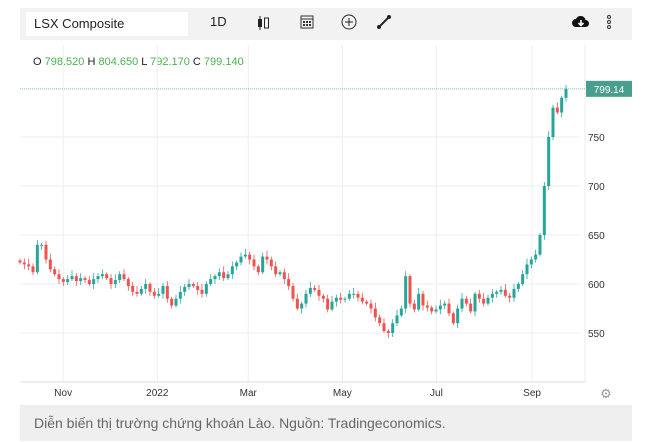 Image resolution: width=657 pixels, height=442 pixels. I want to click on x-tick-label: Mar, so click(249, 393).